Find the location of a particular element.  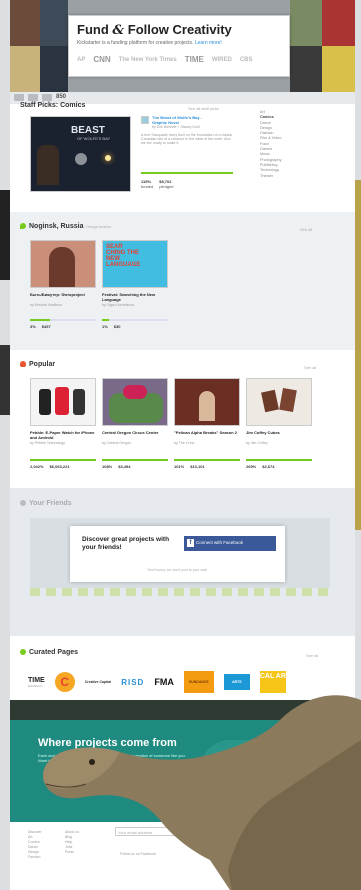

popular-card-3-progress-fill is located at coordinates (207, 460).